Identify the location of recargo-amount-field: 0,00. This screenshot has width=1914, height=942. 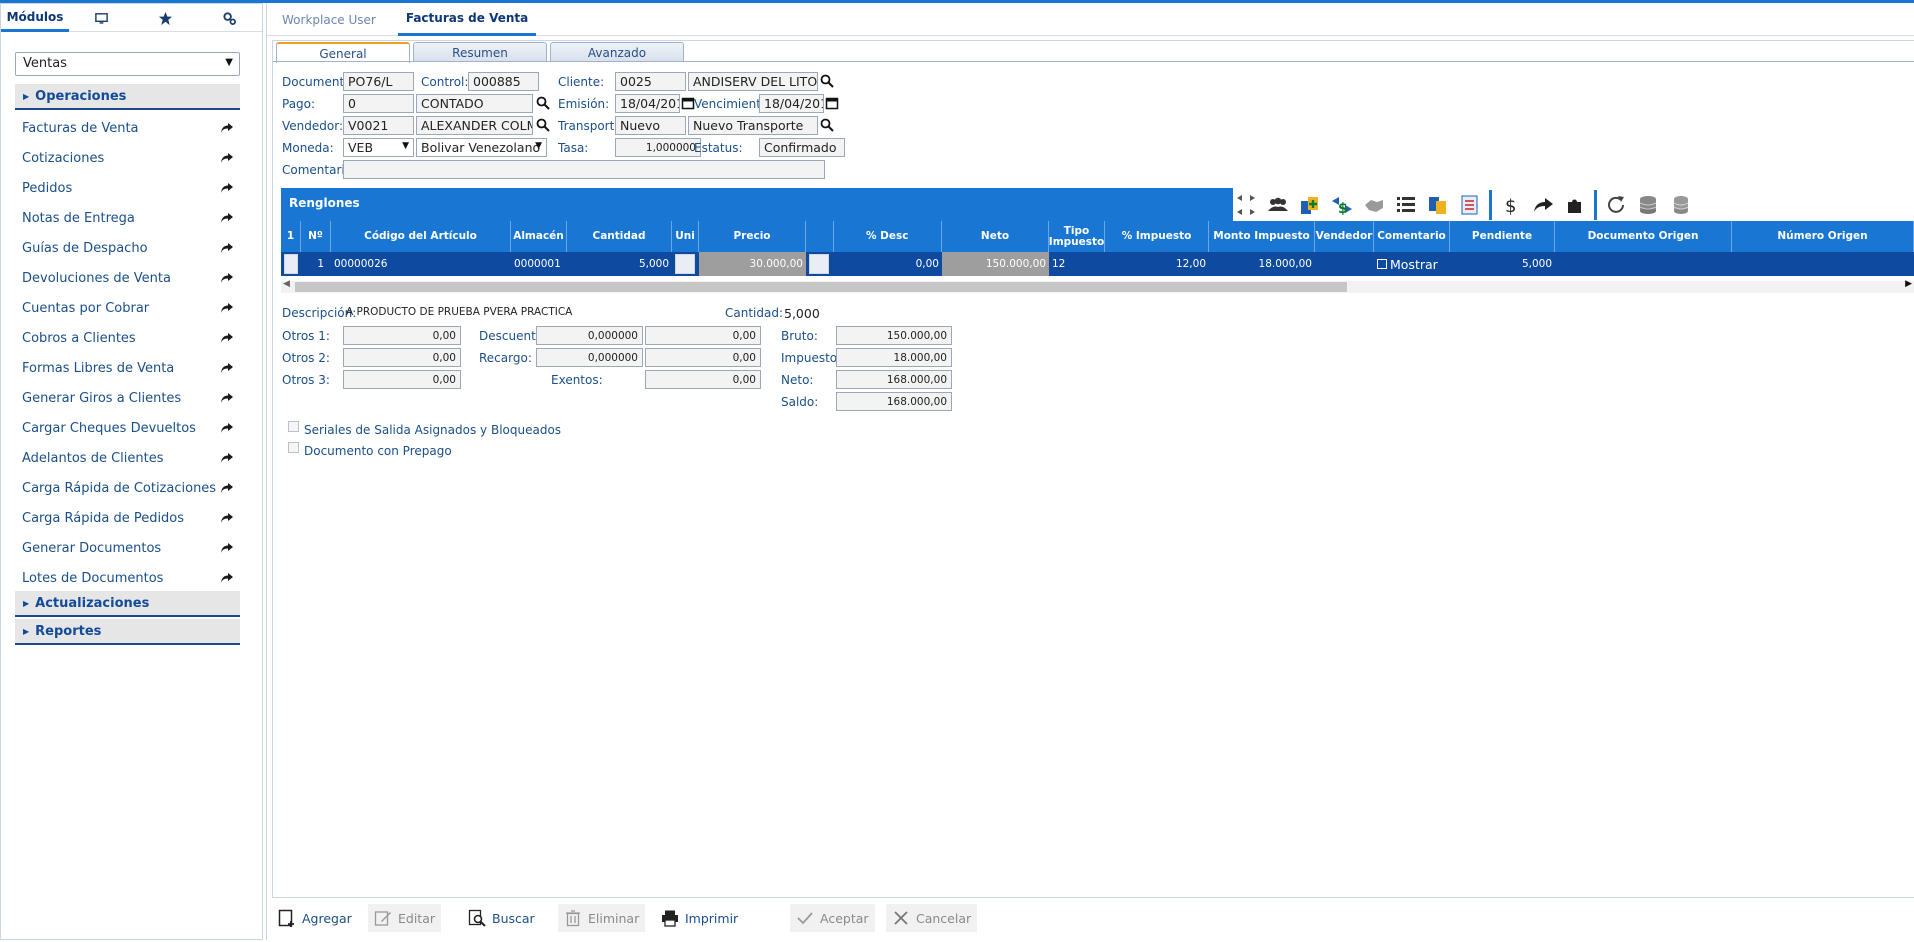
(703, 357).